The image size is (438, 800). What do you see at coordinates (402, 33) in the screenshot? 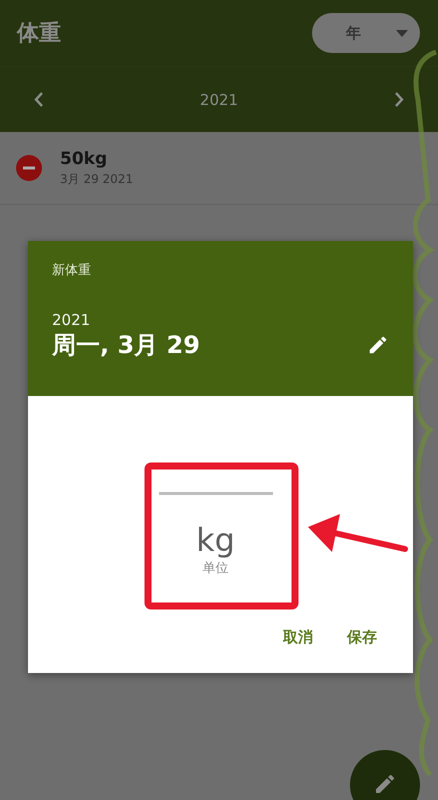
I see `caret-icon` at bounding box center [402, 33].